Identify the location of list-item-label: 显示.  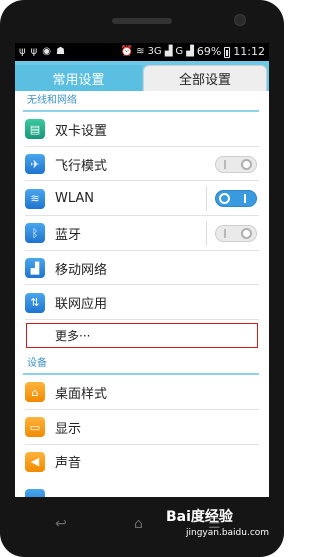
(68, 429).